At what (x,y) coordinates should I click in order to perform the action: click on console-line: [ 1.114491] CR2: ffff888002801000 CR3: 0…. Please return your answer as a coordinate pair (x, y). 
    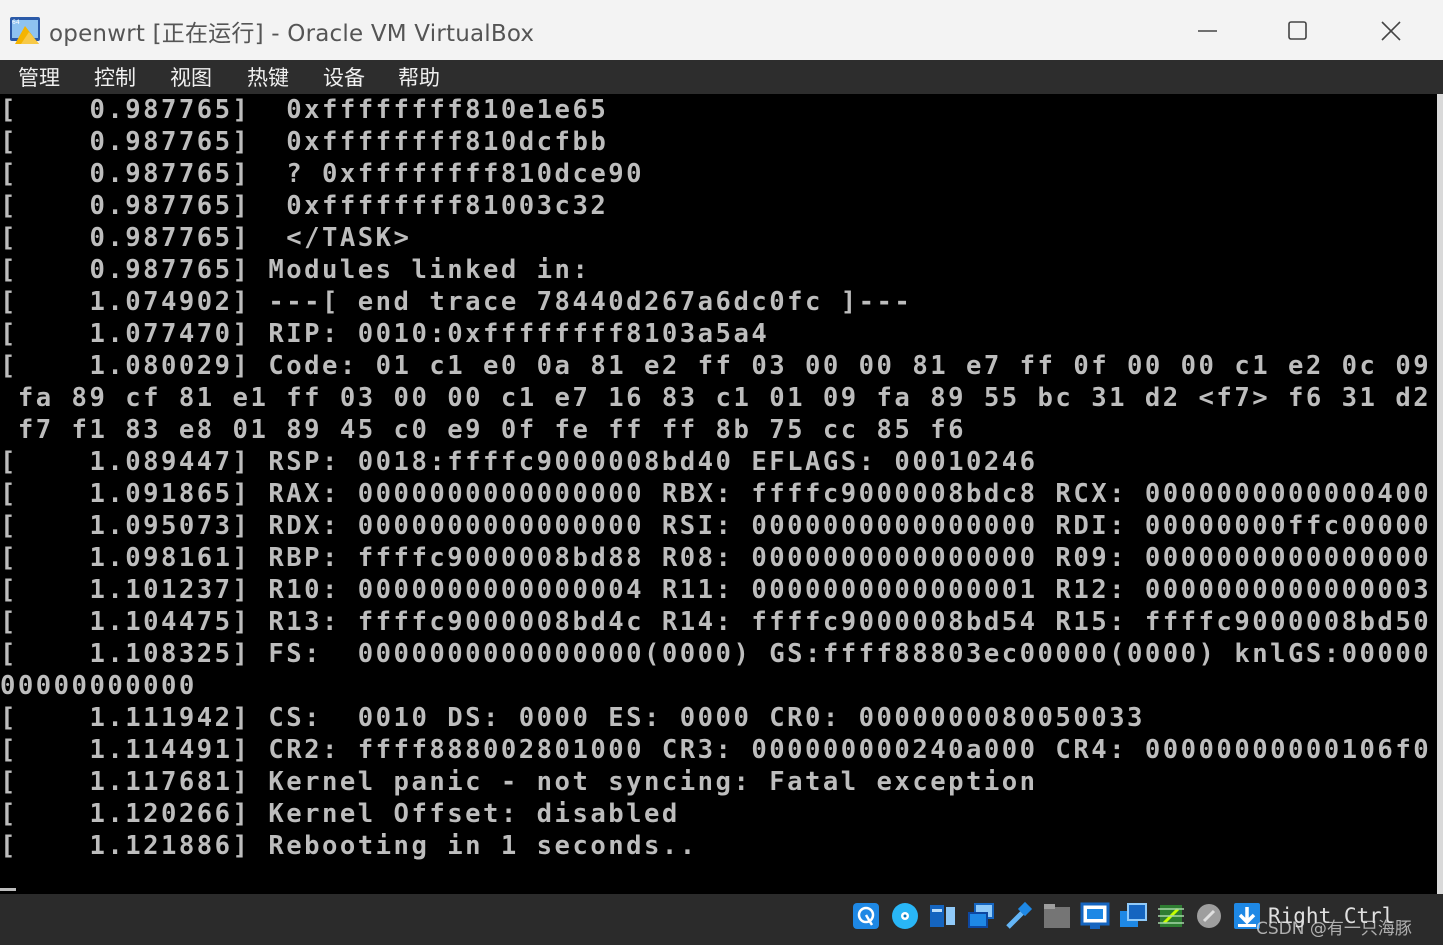
    Looking at the image, I should click on (716, 750).